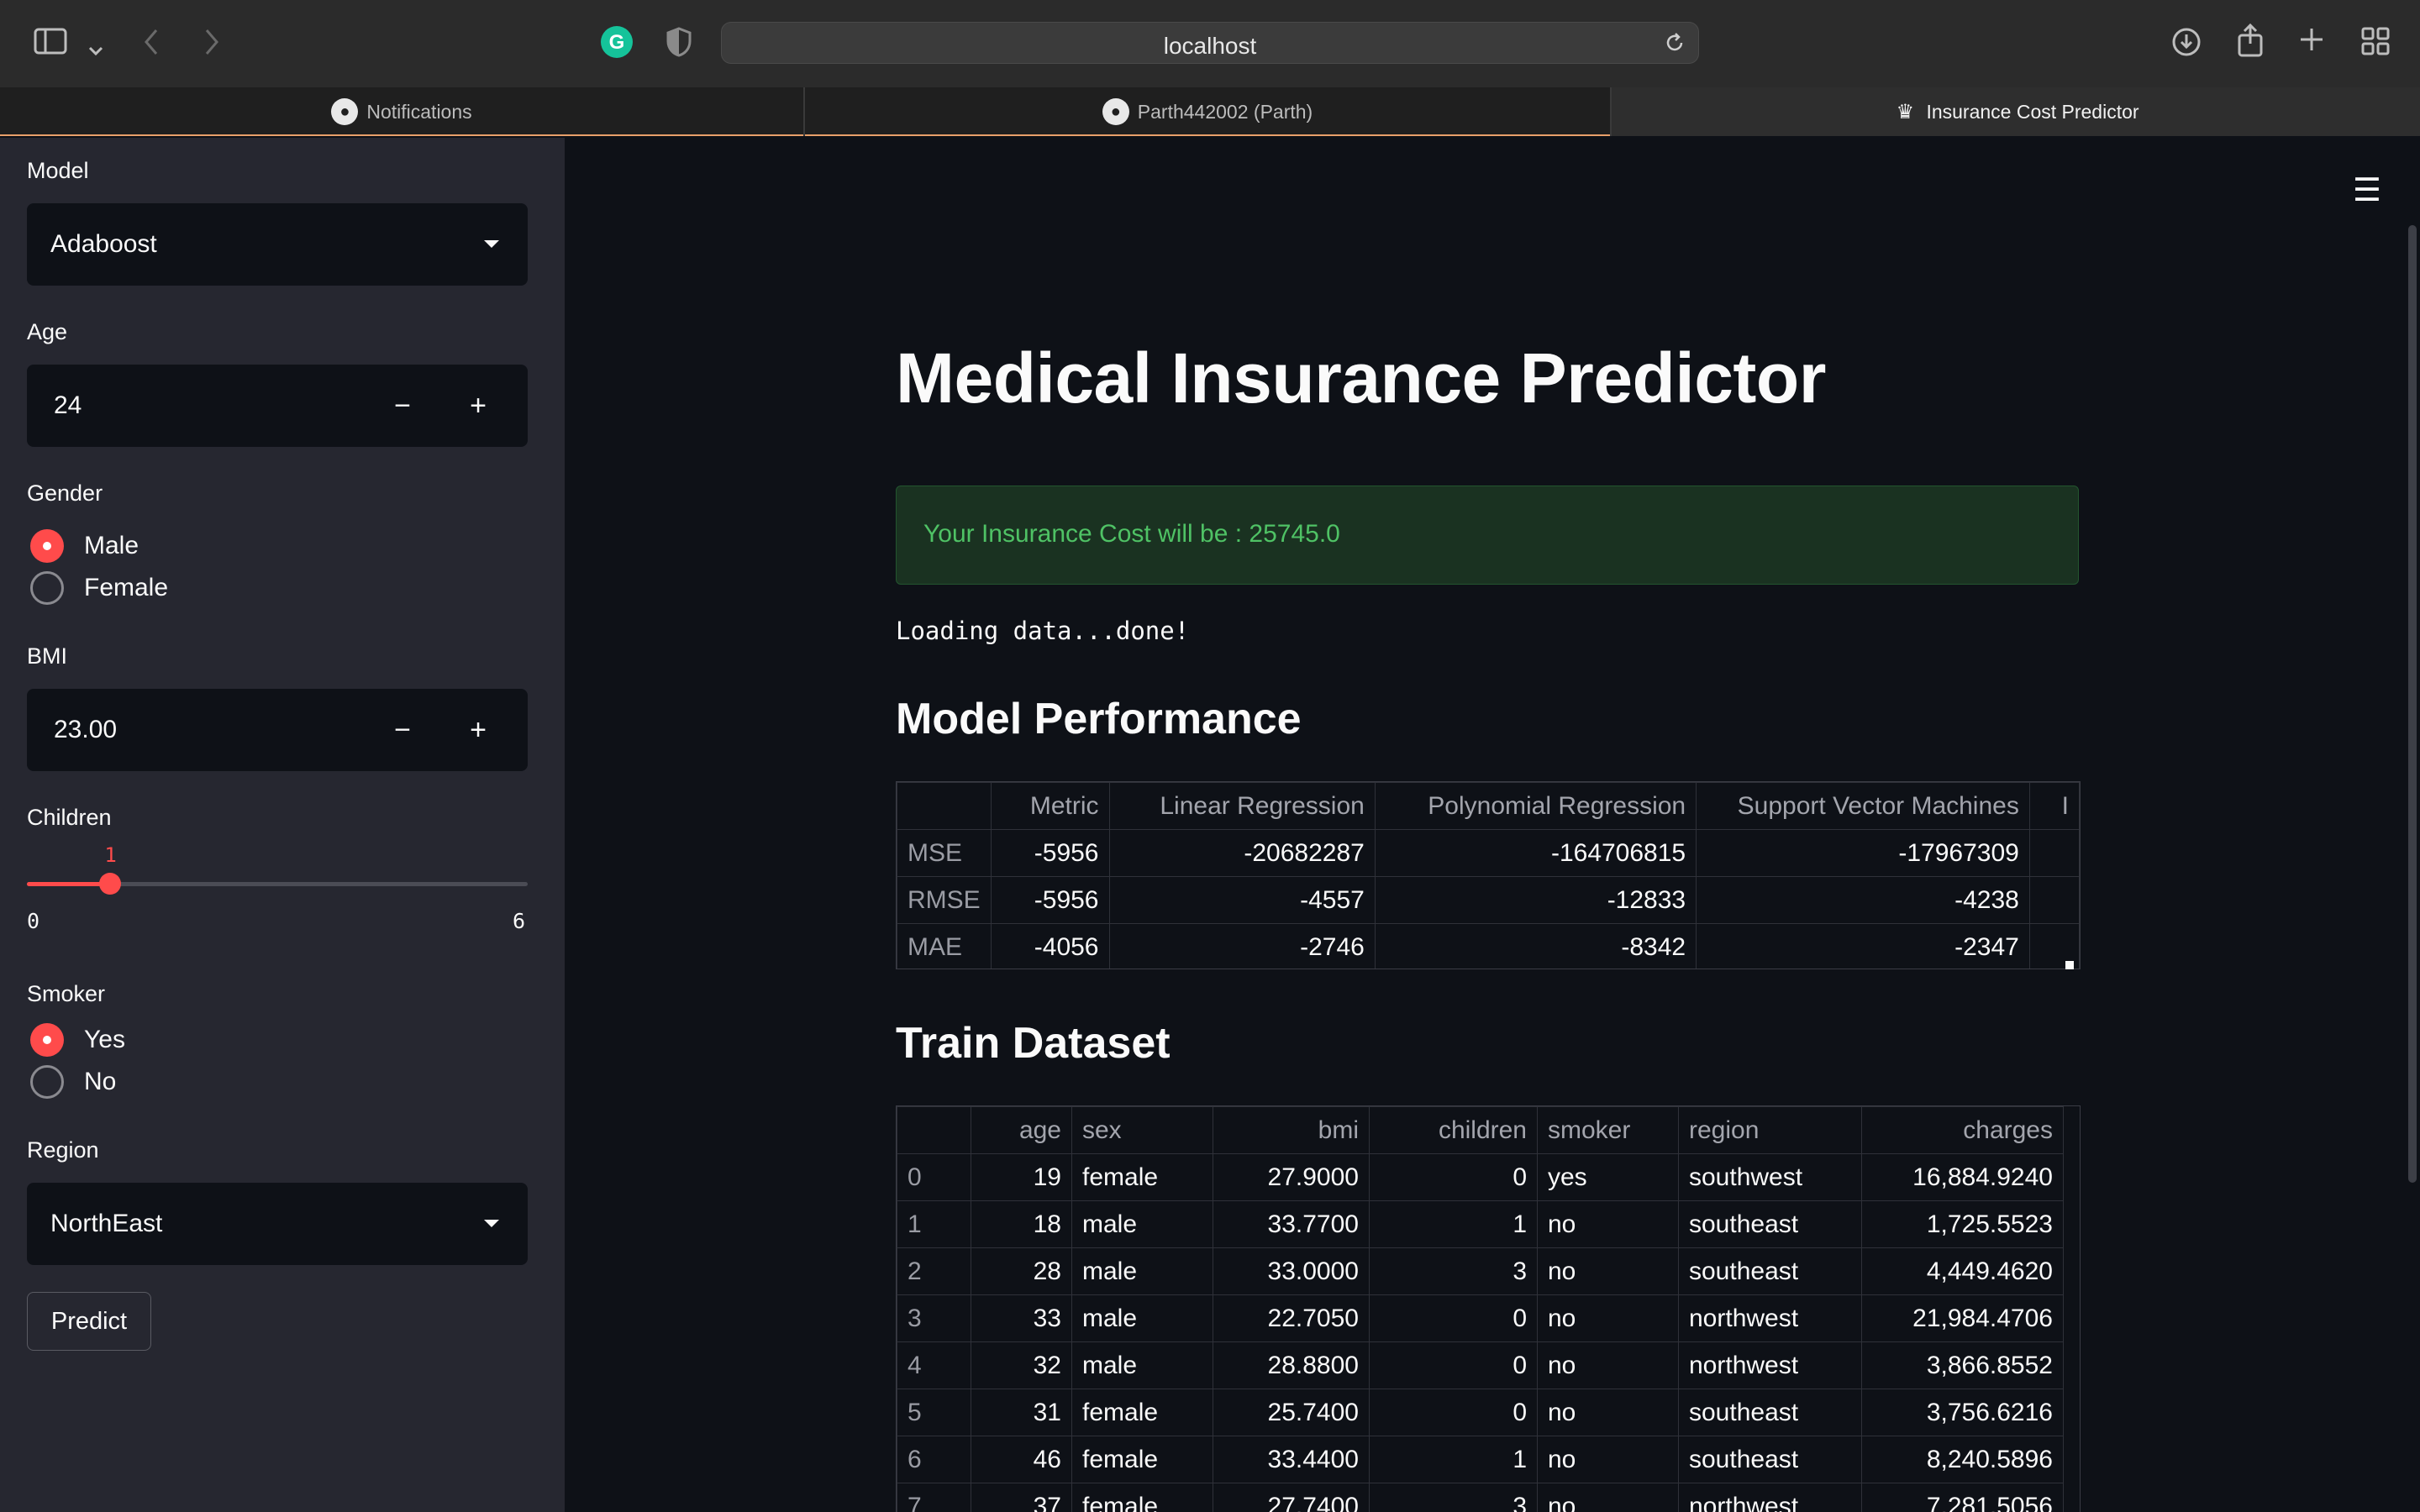  What do you see at coordinates (277, 244) in the screenshot?
I see `model-select: Adaboost` at bounding box center [277, 244].